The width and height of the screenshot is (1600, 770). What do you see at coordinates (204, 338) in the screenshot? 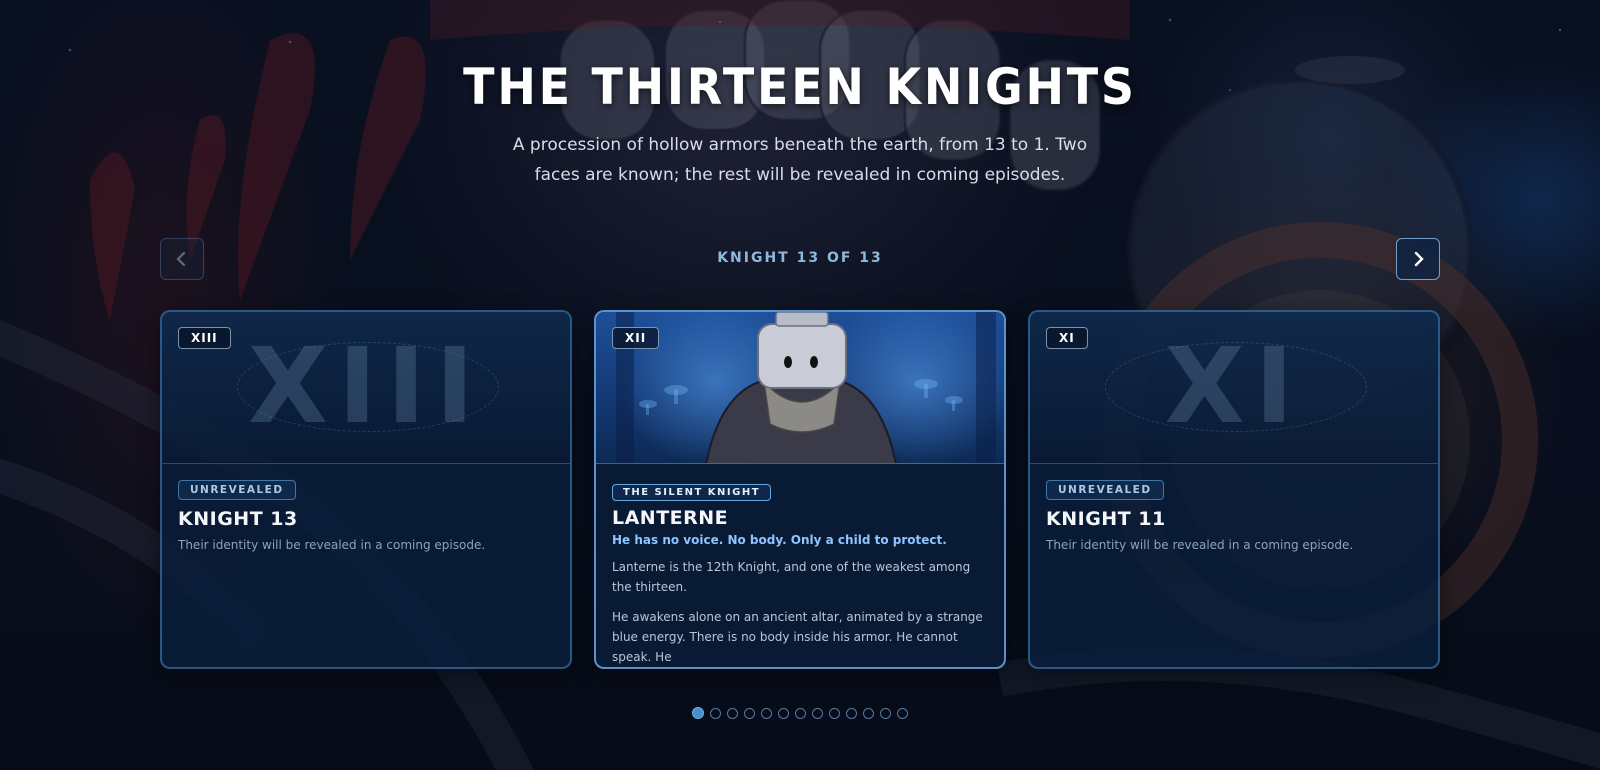
I see `roman-numeral-badge: XIII` at bounding box center [204, 338].